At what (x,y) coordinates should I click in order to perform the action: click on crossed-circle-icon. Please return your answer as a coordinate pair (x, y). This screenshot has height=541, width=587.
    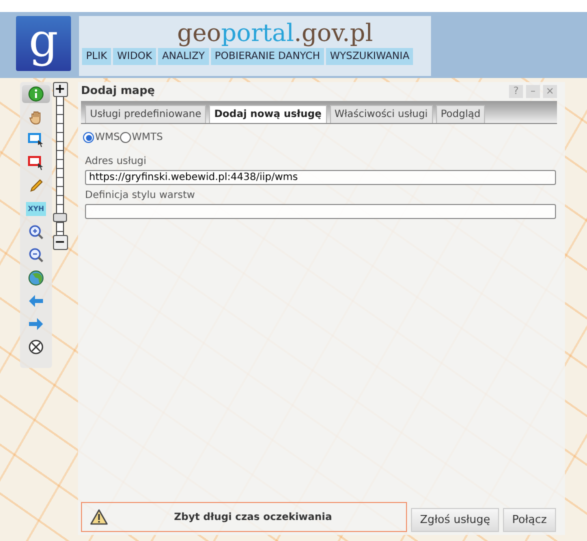
    Looking at the image, I should click on (36, 347).